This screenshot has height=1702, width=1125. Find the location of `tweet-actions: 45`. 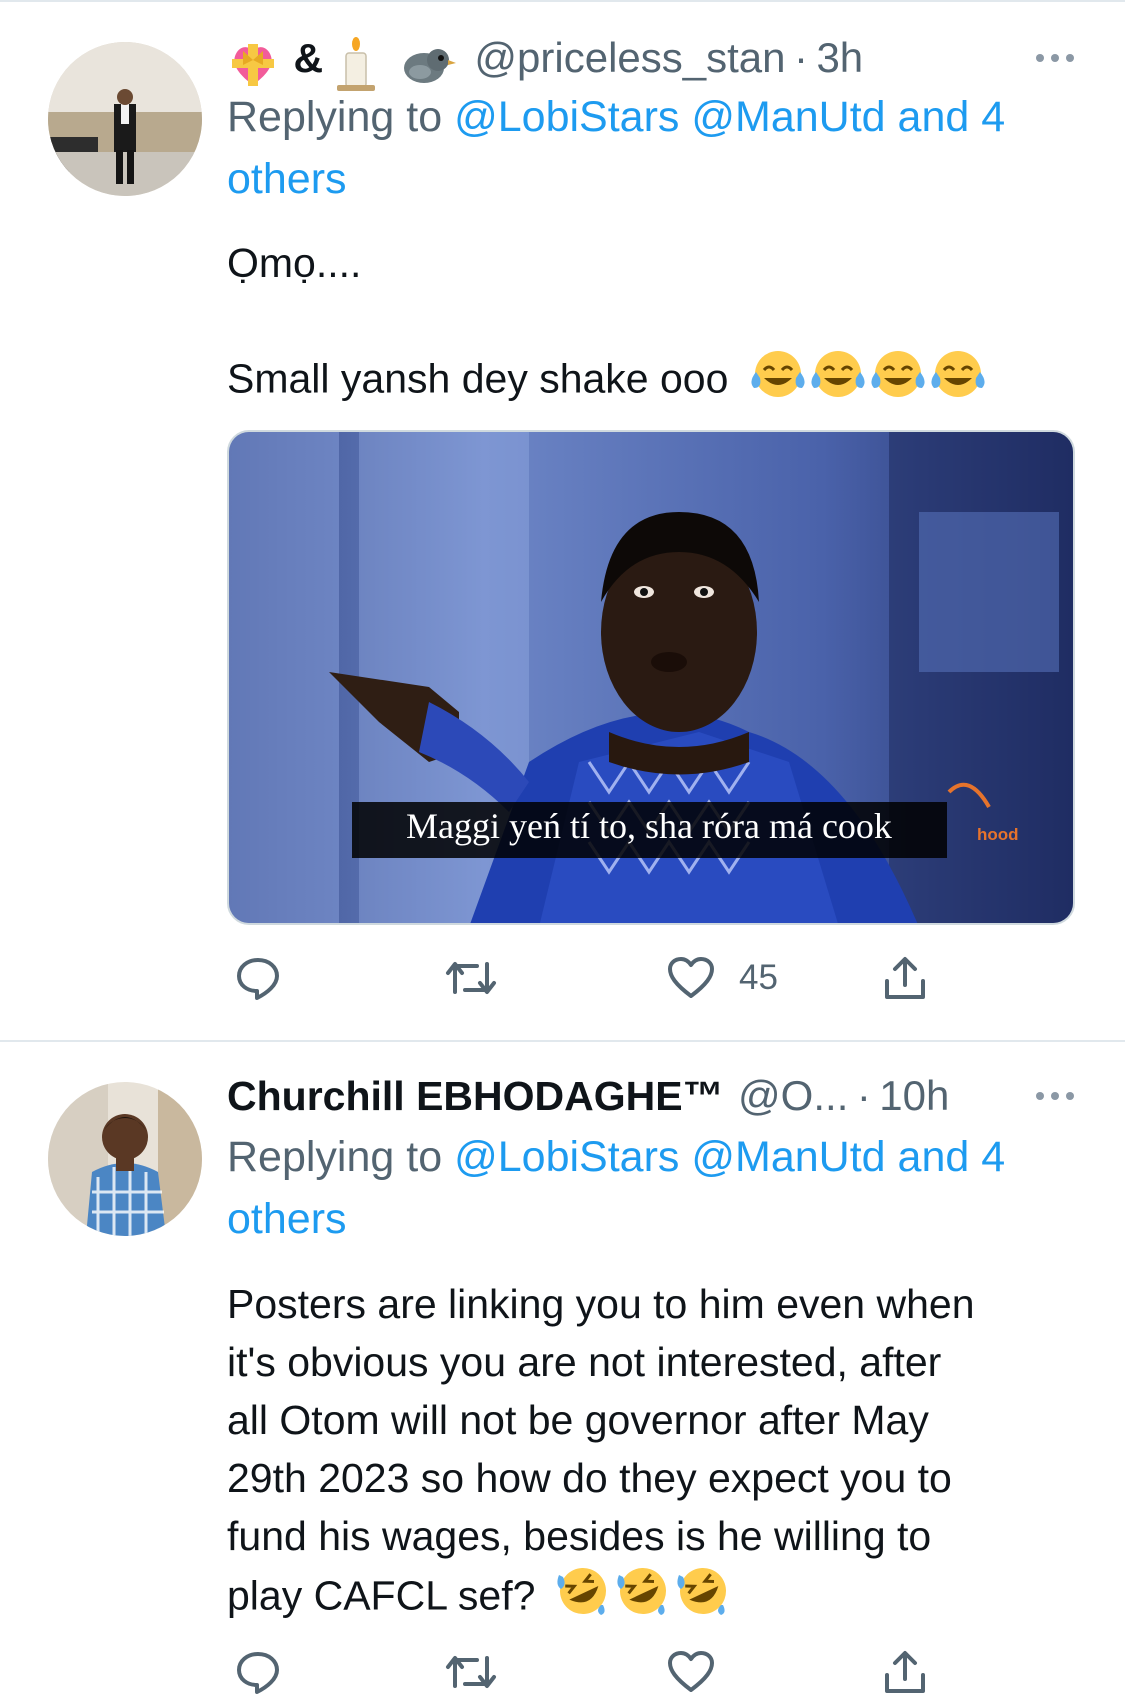

tweet-actions: 45 is located at coordinates (607, 978).